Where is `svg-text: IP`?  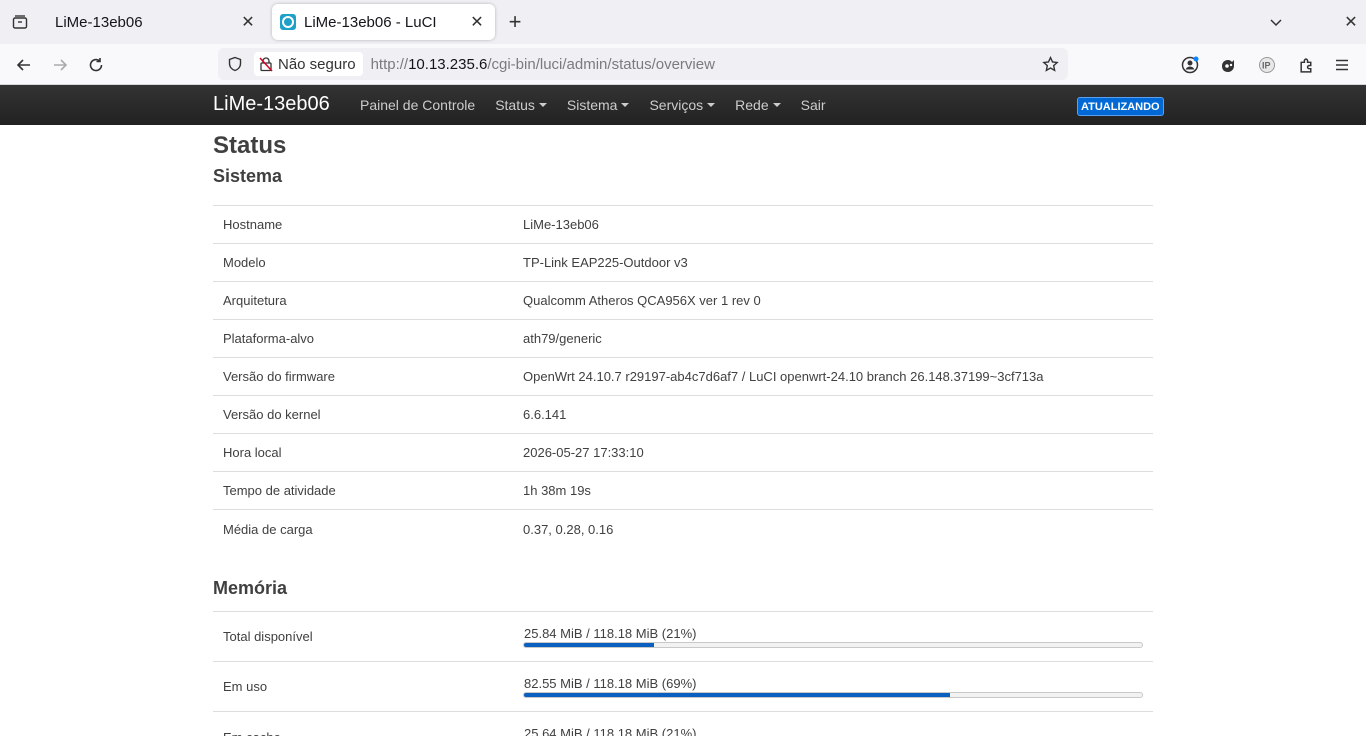
svg-text: IP is located at coordinates (1266, 66).